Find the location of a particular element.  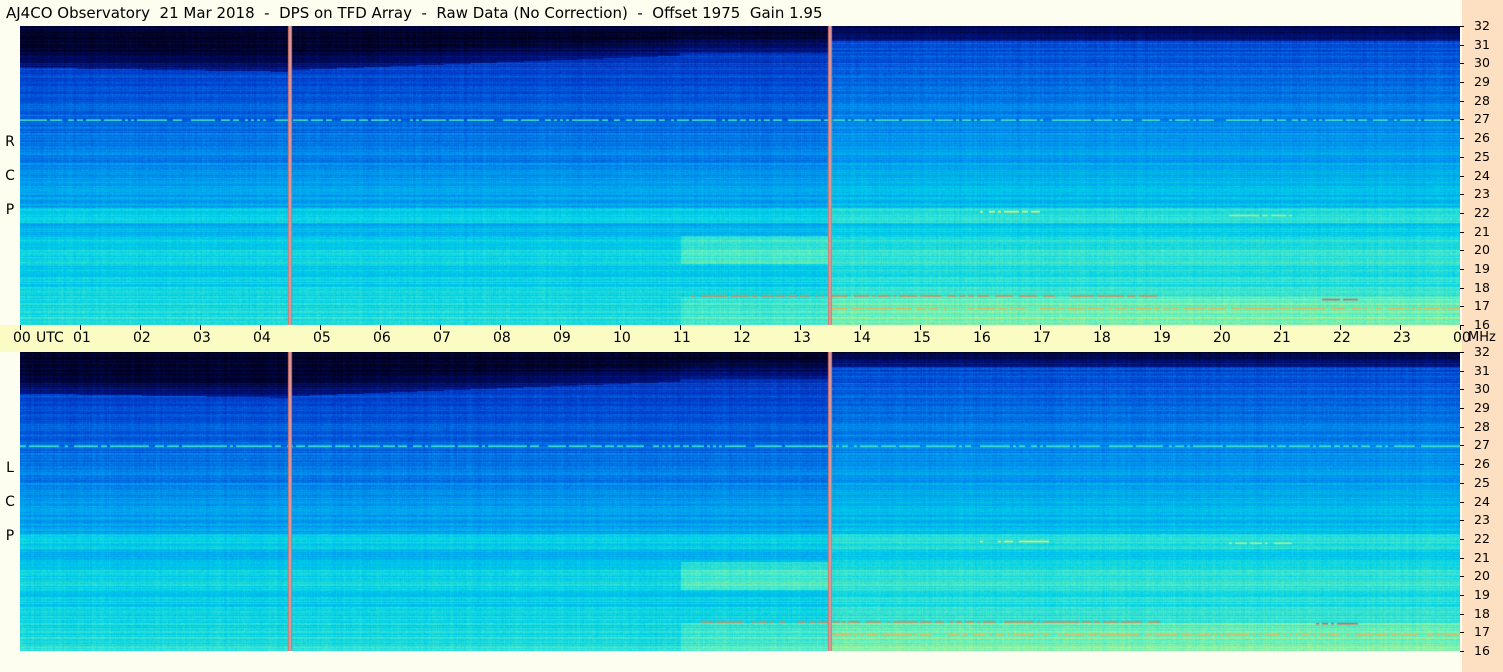

time-tick-label: 17 is located at coordinates (1042, 338).